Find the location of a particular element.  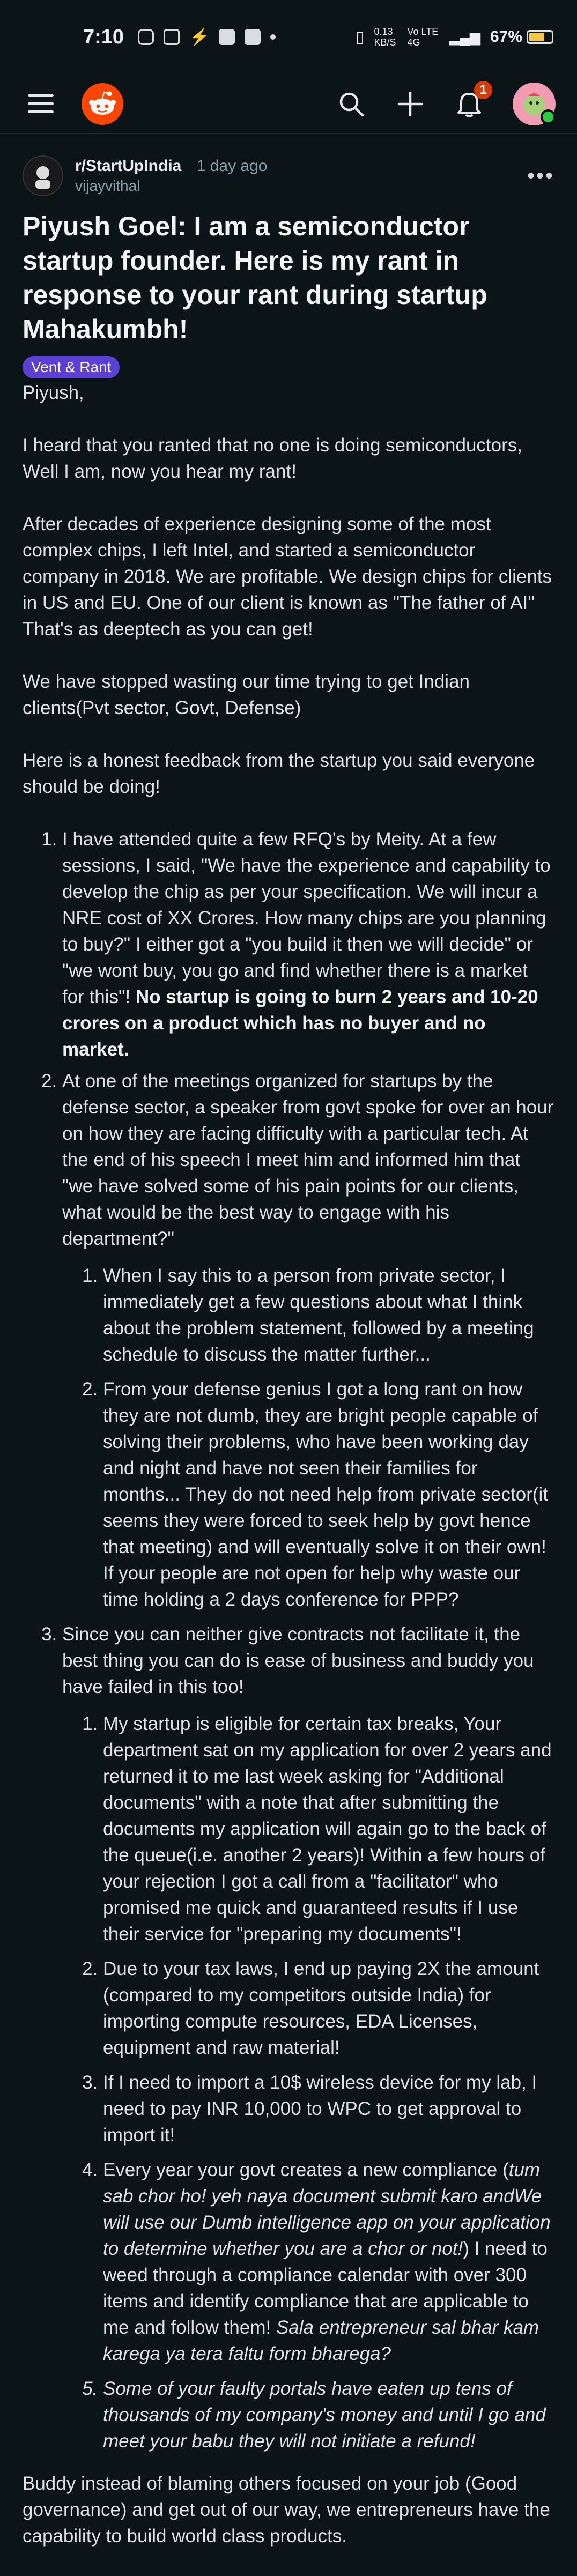

author-name: vijayvithal is located at coordinates (301, 186).